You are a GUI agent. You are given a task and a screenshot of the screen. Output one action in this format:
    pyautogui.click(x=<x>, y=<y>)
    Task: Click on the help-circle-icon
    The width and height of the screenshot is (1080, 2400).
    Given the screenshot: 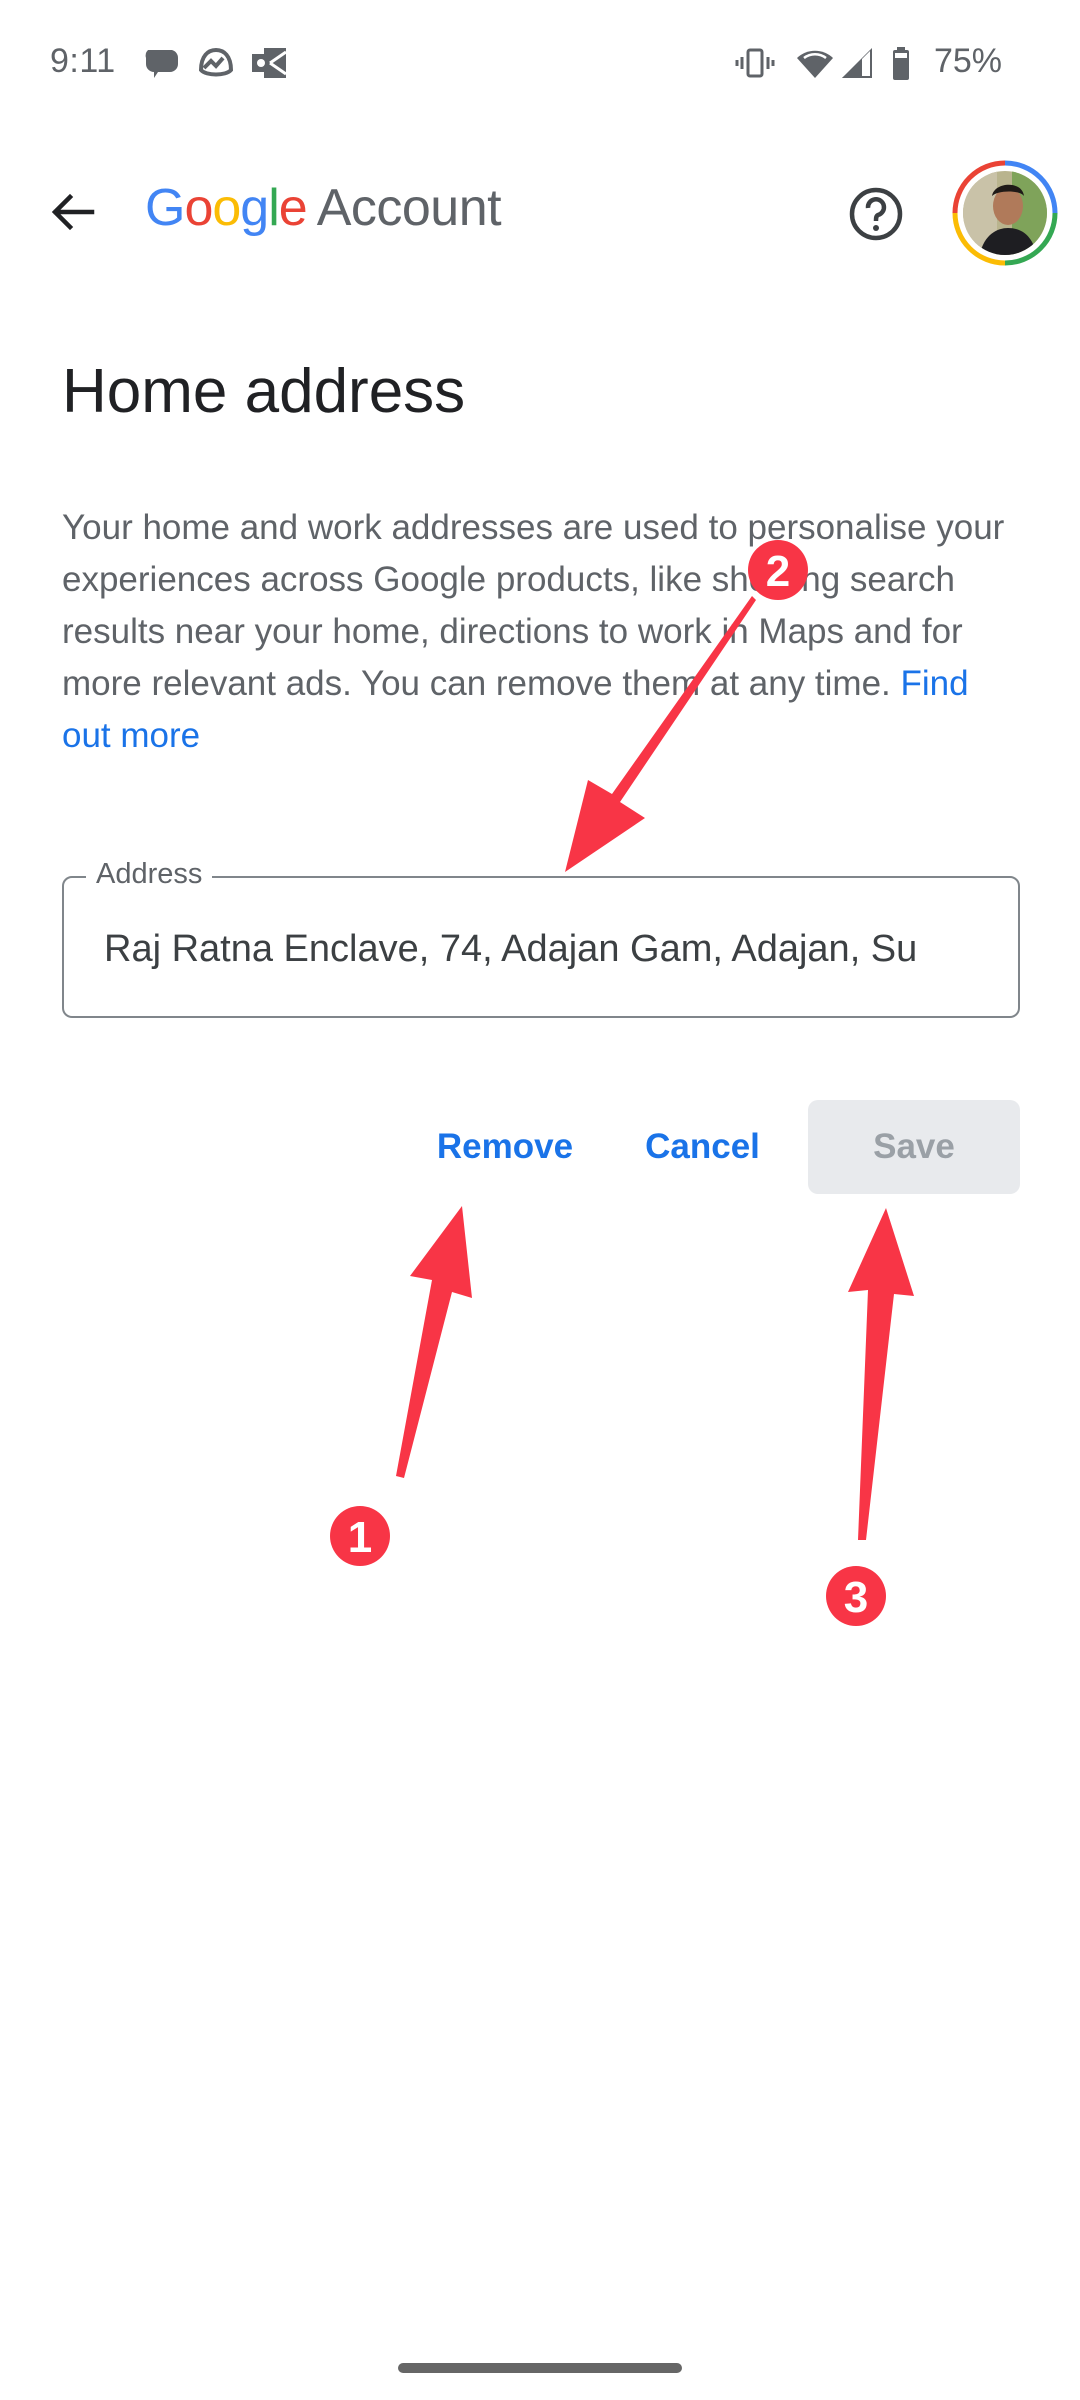 What is the action you would take?
    pyautogui.click(x=876, y=214)
    